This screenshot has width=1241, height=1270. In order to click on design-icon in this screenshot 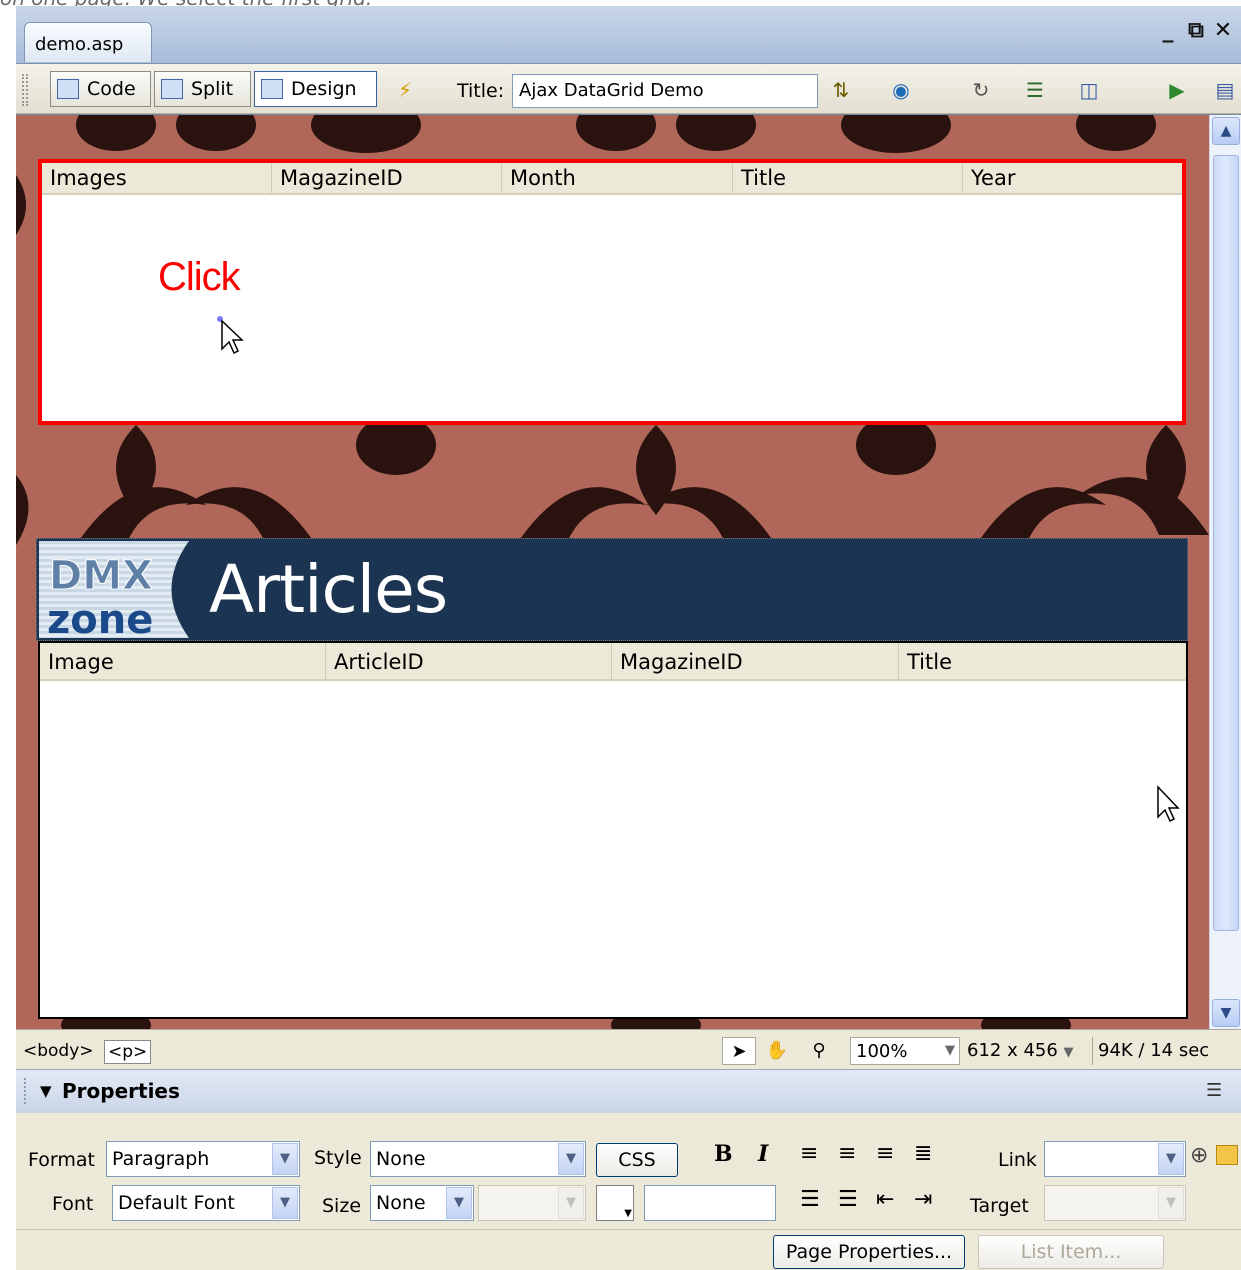, I will do `click(272, 89)`.